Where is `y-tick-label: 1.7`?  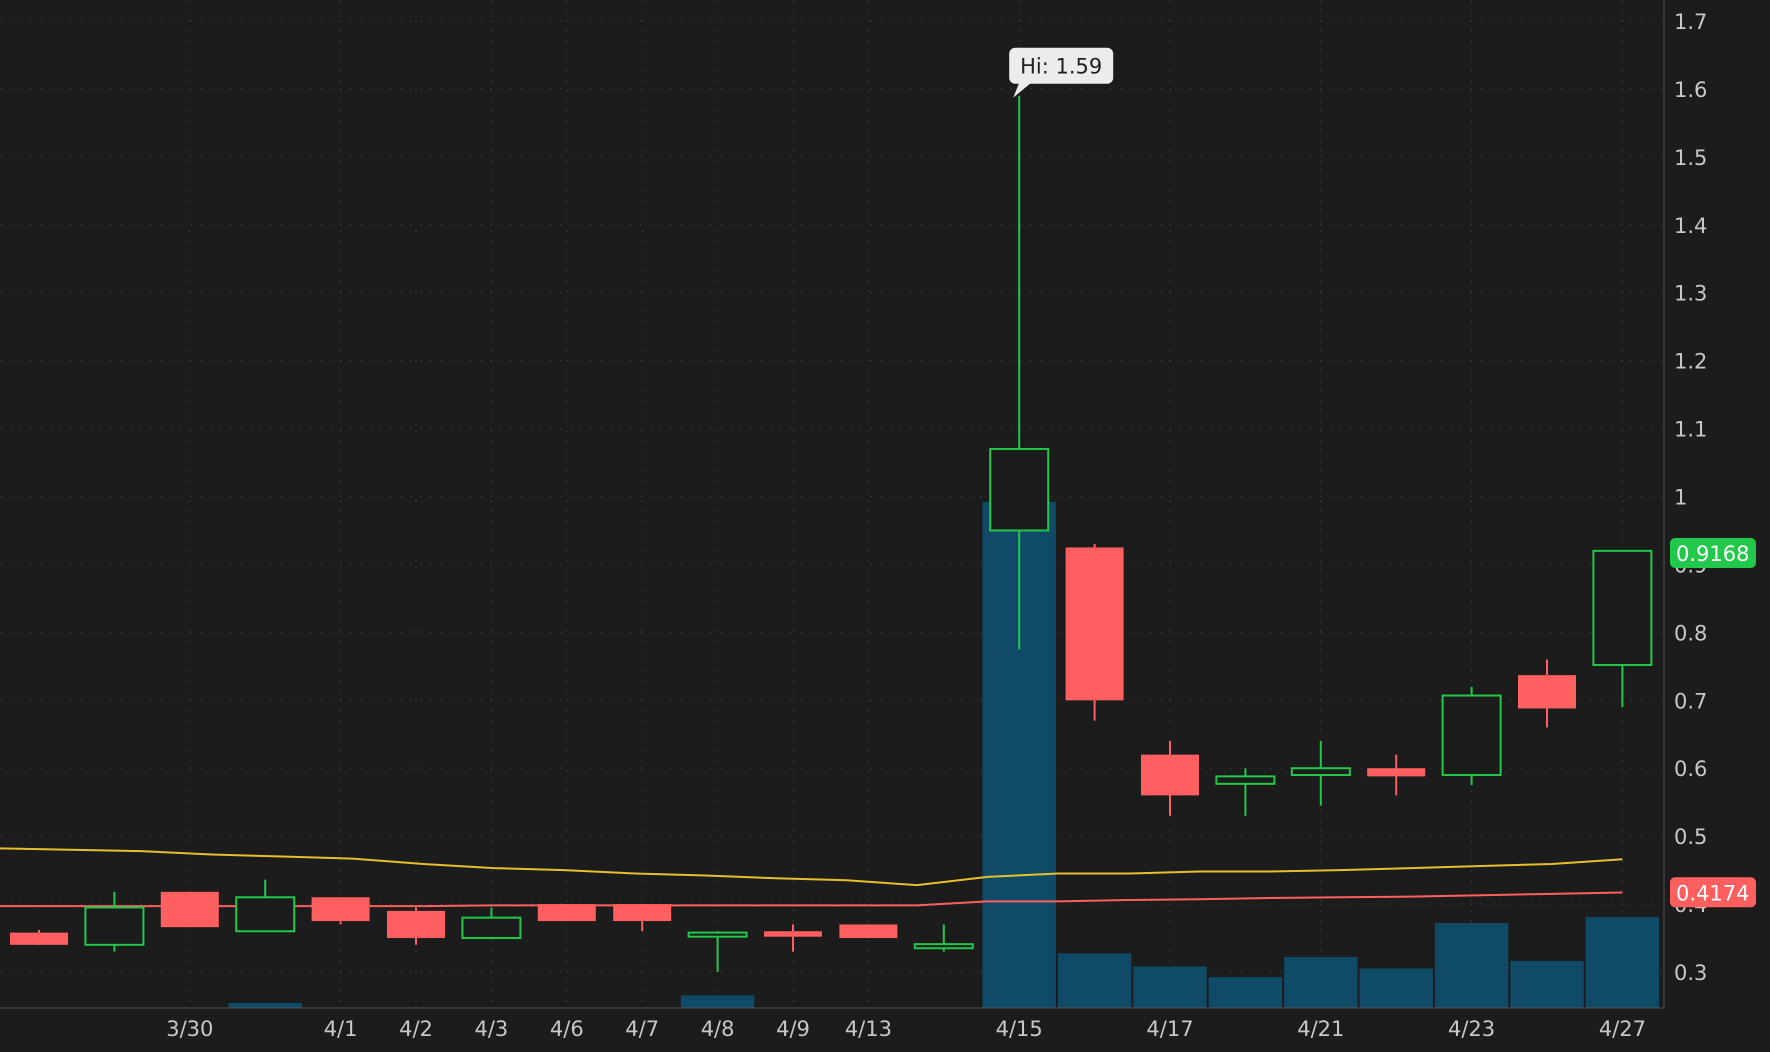 y-tick-label: 1.7 is located at coordinates (1690, 22).